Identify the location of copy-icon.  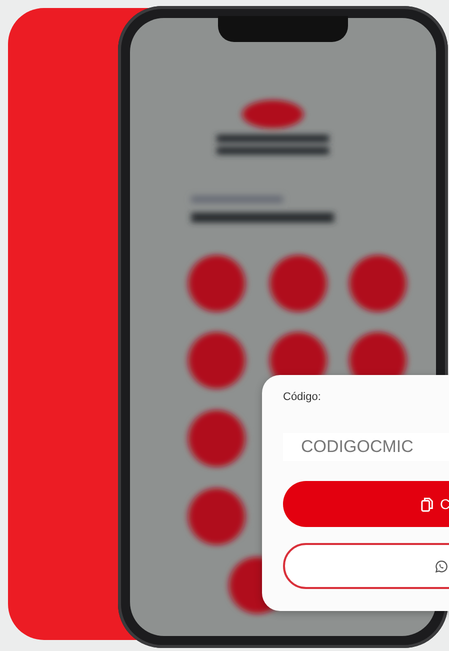
(427, 504).